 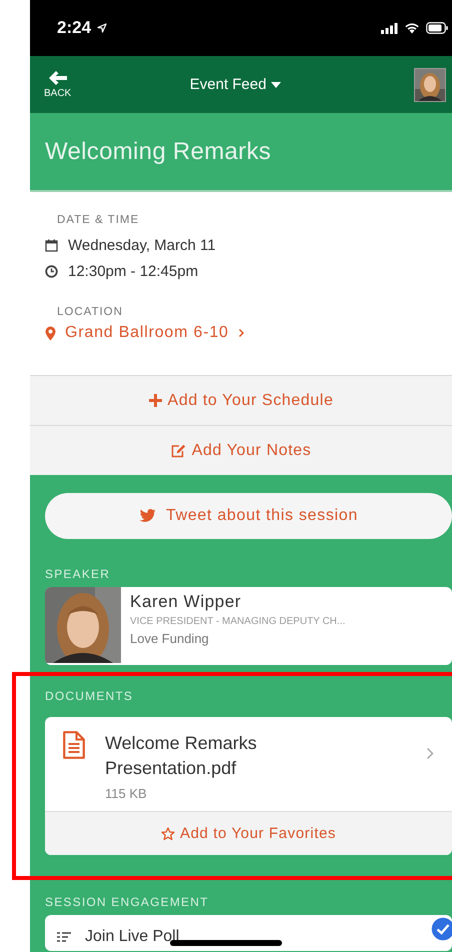 I want to click on speaker-card: Karen Wipper VICE PRESIDENT - MANAGING DEPUTY CH... Love Funding, so click(x=248, y=626).